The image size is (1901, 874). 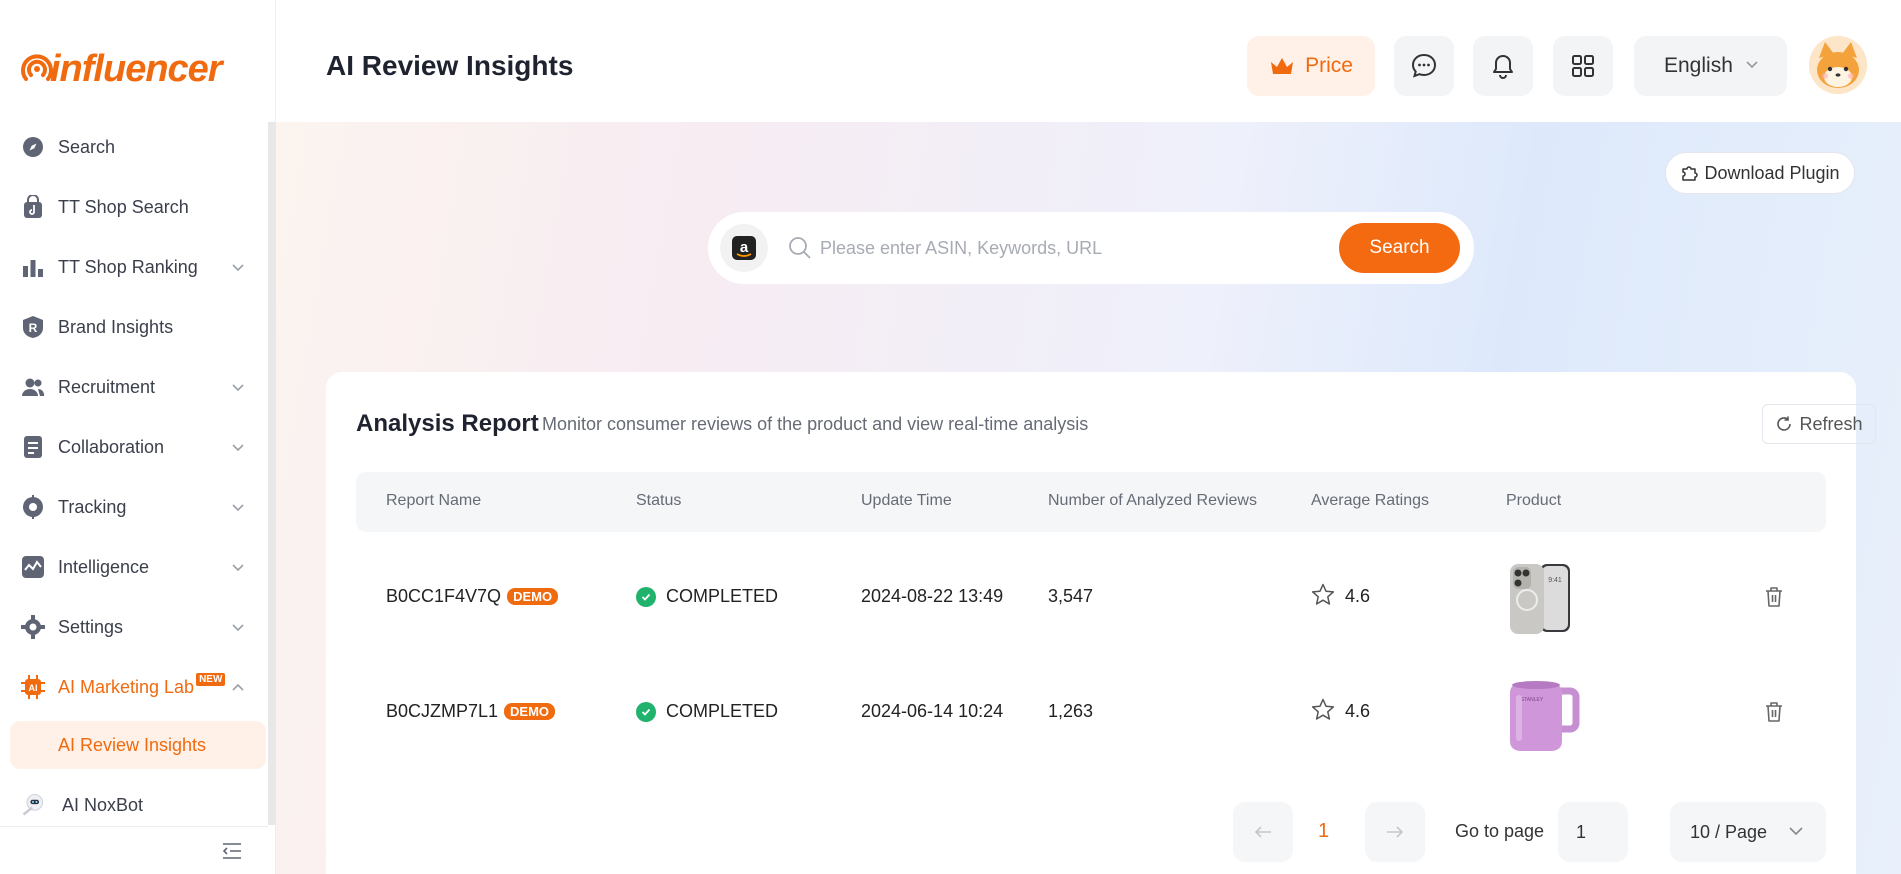 I want to click on sidebar-item-collaboration: Collaboration, so click(x=138, y=447).